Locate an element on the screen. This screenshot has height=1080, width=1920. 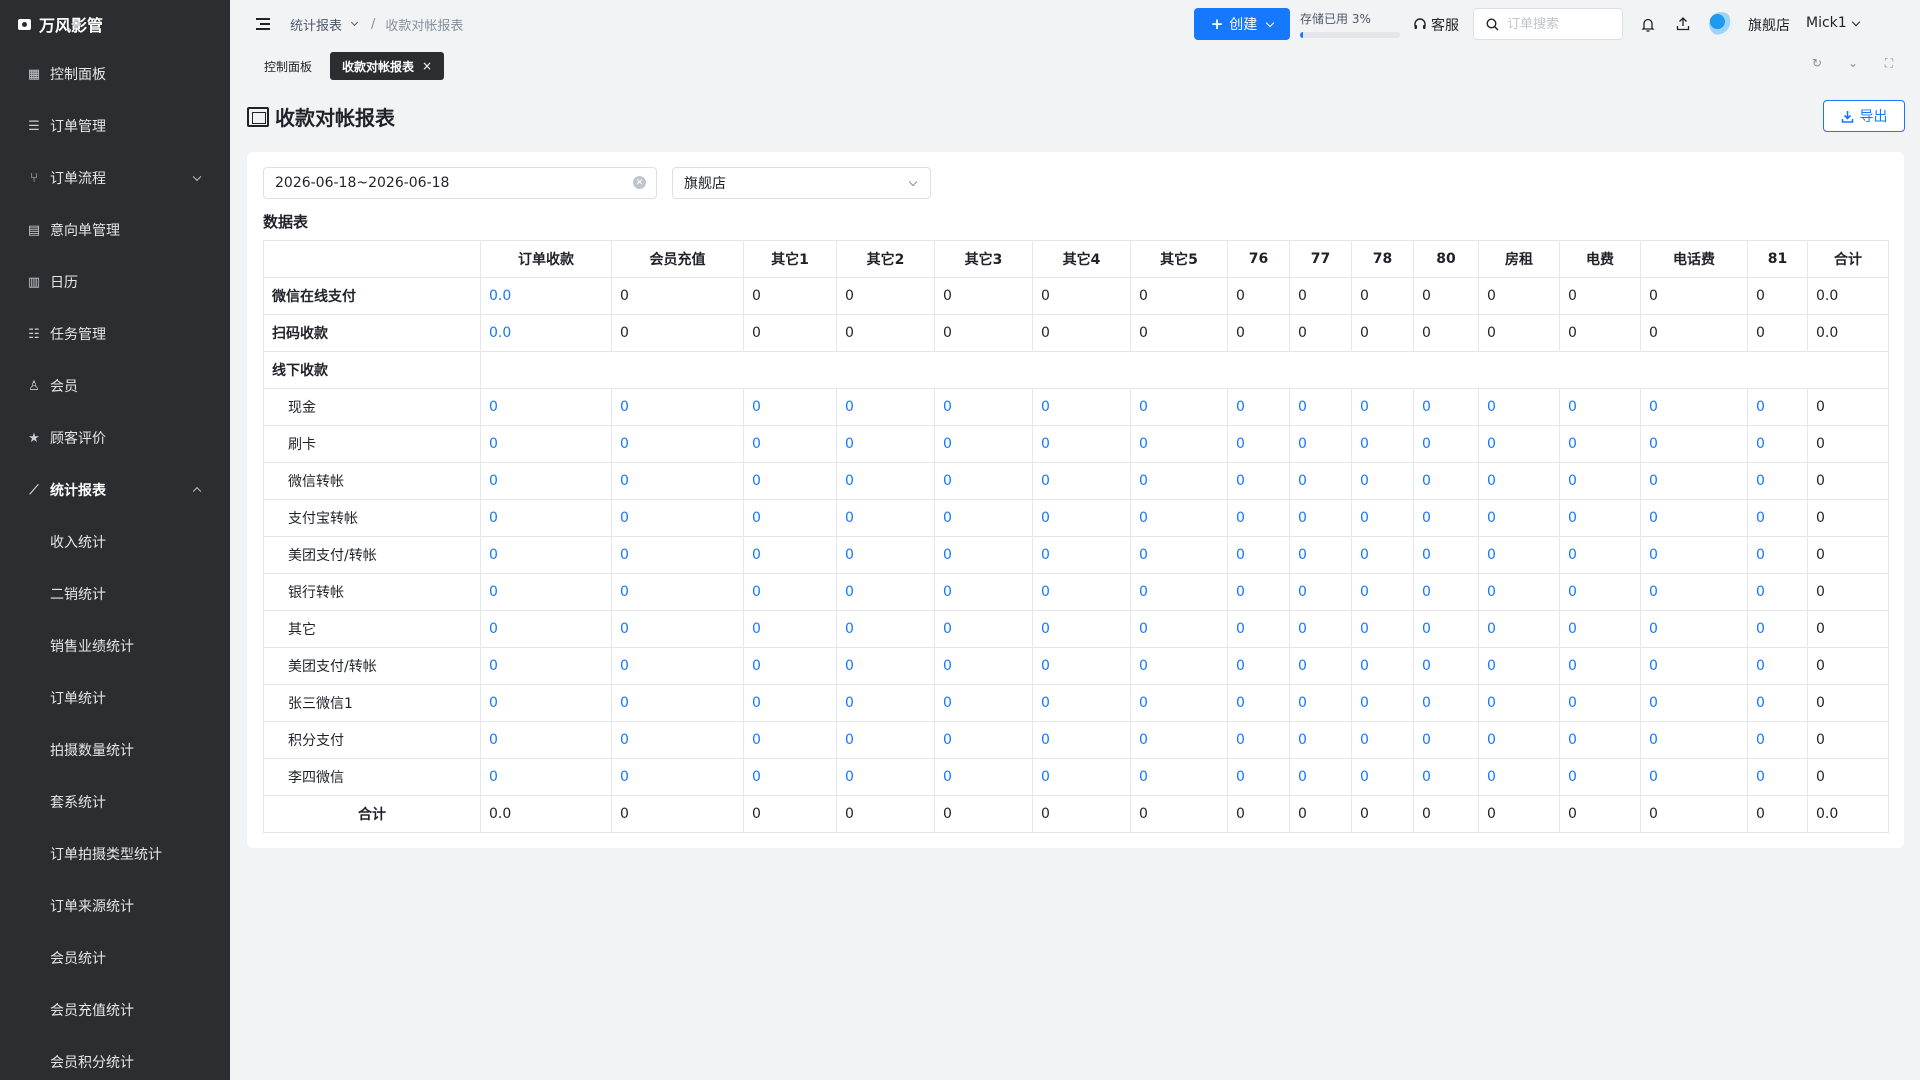
close-icon: × is located at coordinates (427, 66).